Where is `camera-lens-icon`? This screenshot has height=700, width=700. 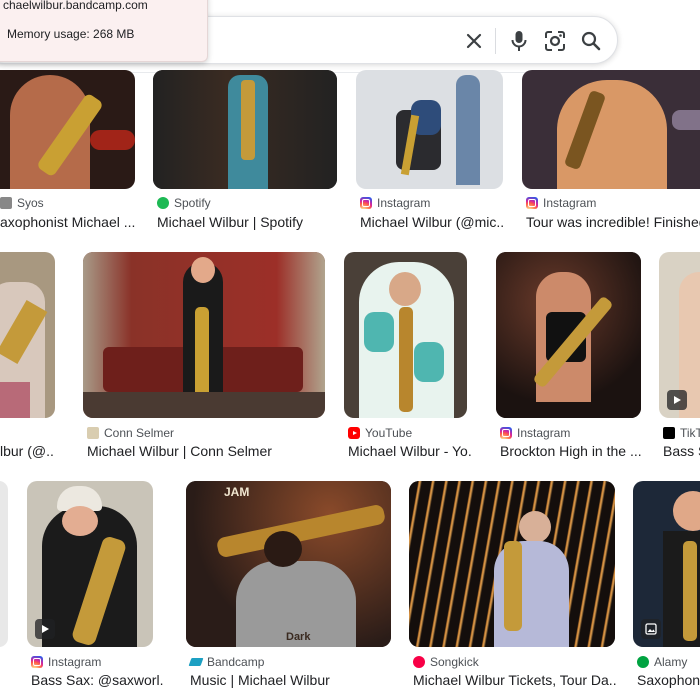
camera-lens-icon is located at coordinates (555, 41).